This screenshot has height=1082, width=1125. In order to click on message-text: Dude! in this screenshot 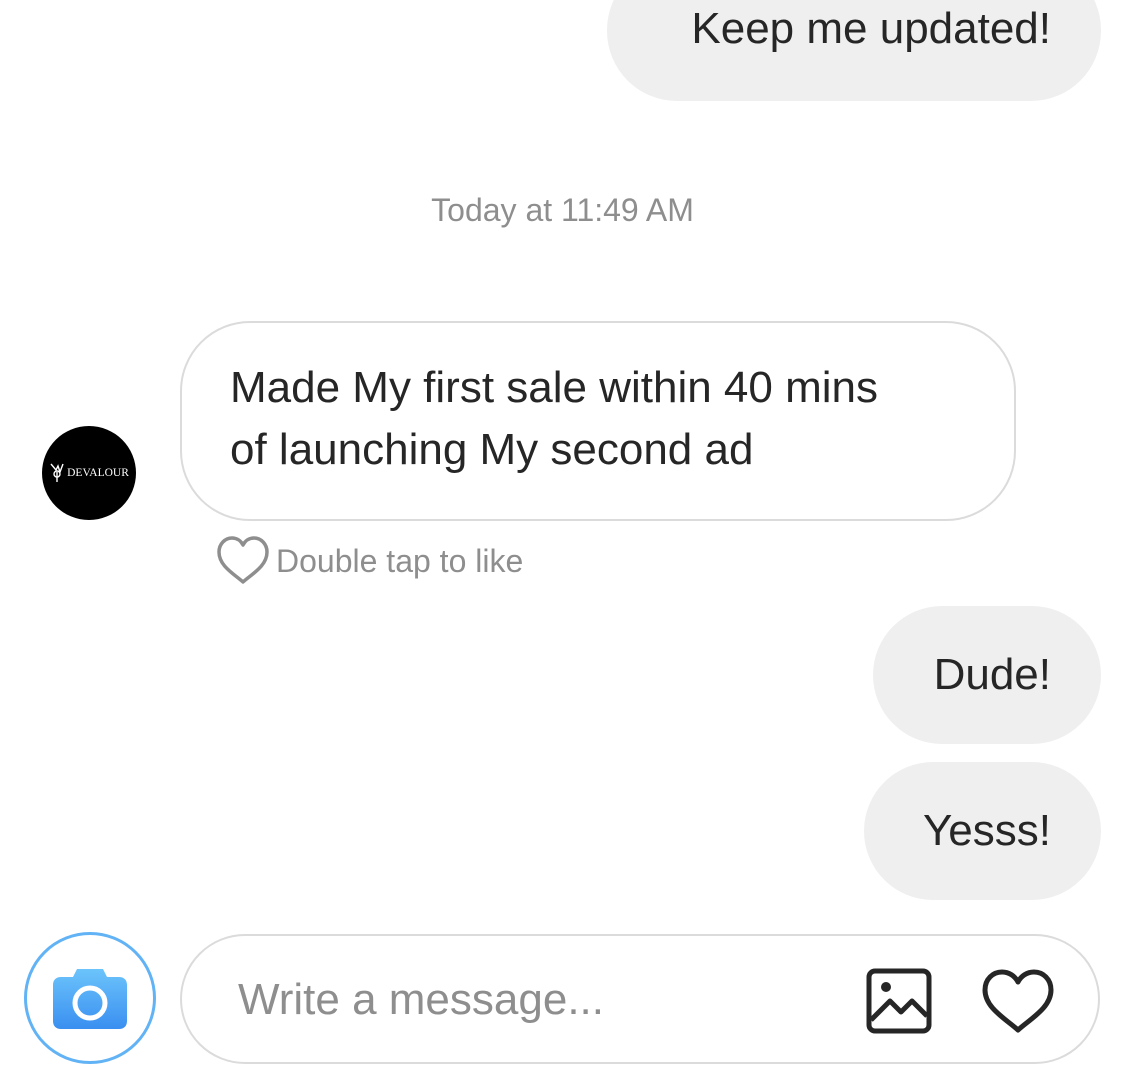, I will do `click(992, 674)`.